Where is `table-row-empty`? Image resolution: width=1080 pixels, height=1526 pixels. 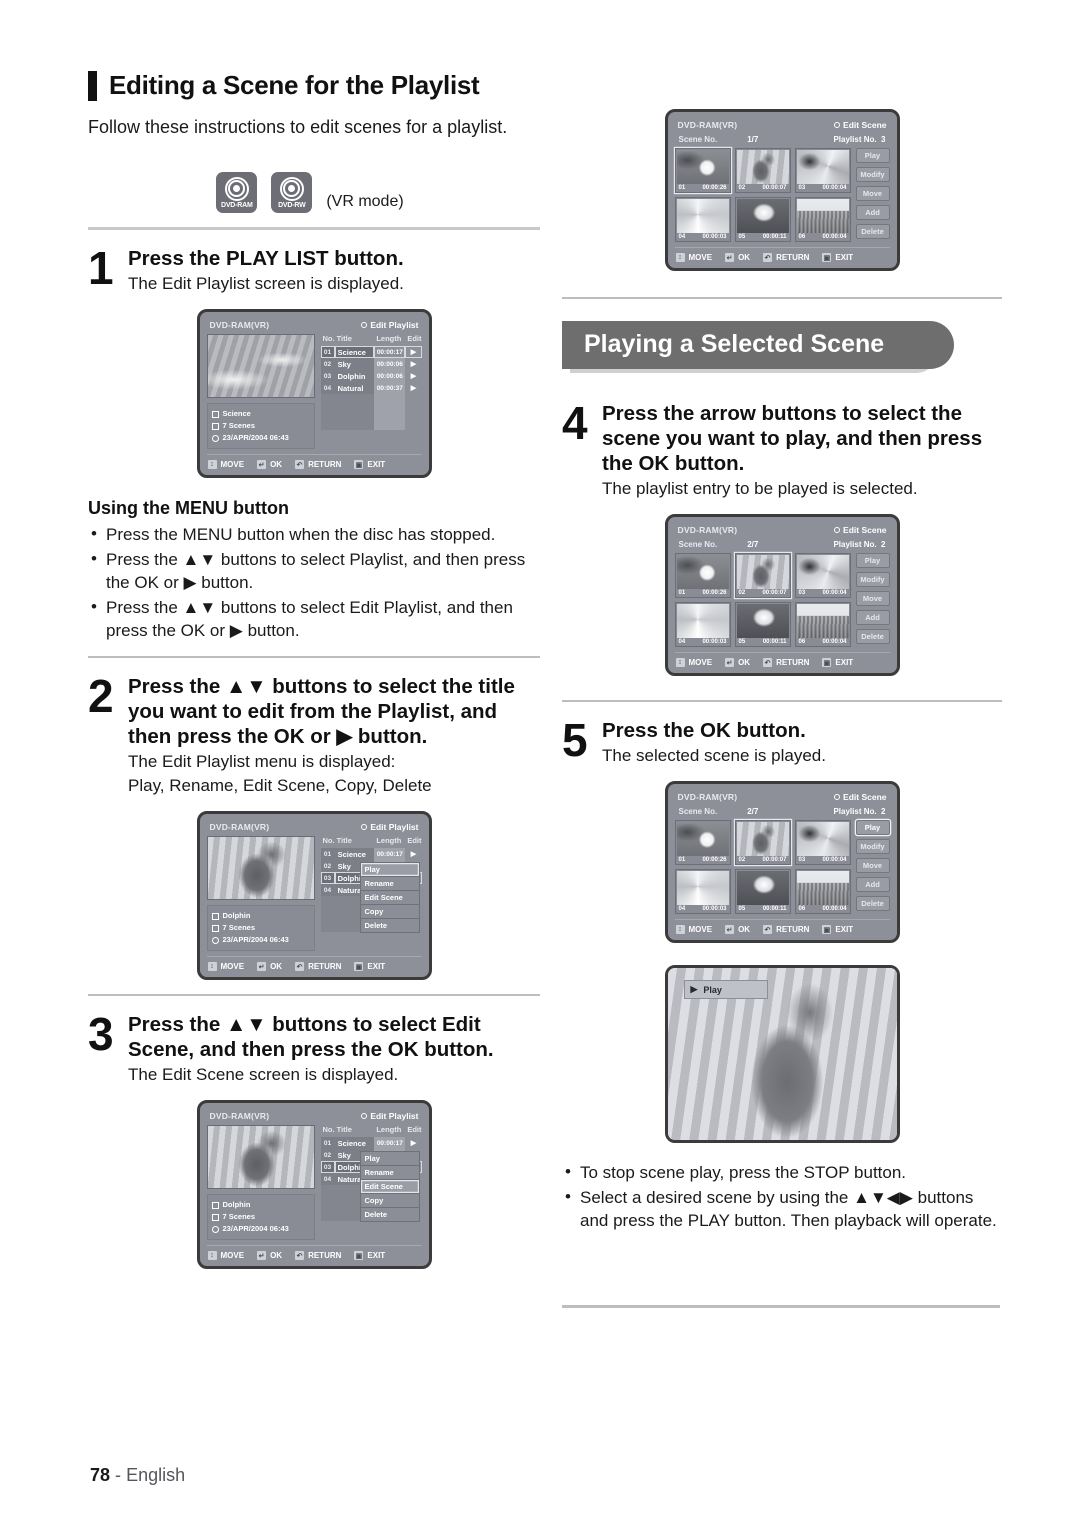 table-row-empty is located at coordinates (371, 412).